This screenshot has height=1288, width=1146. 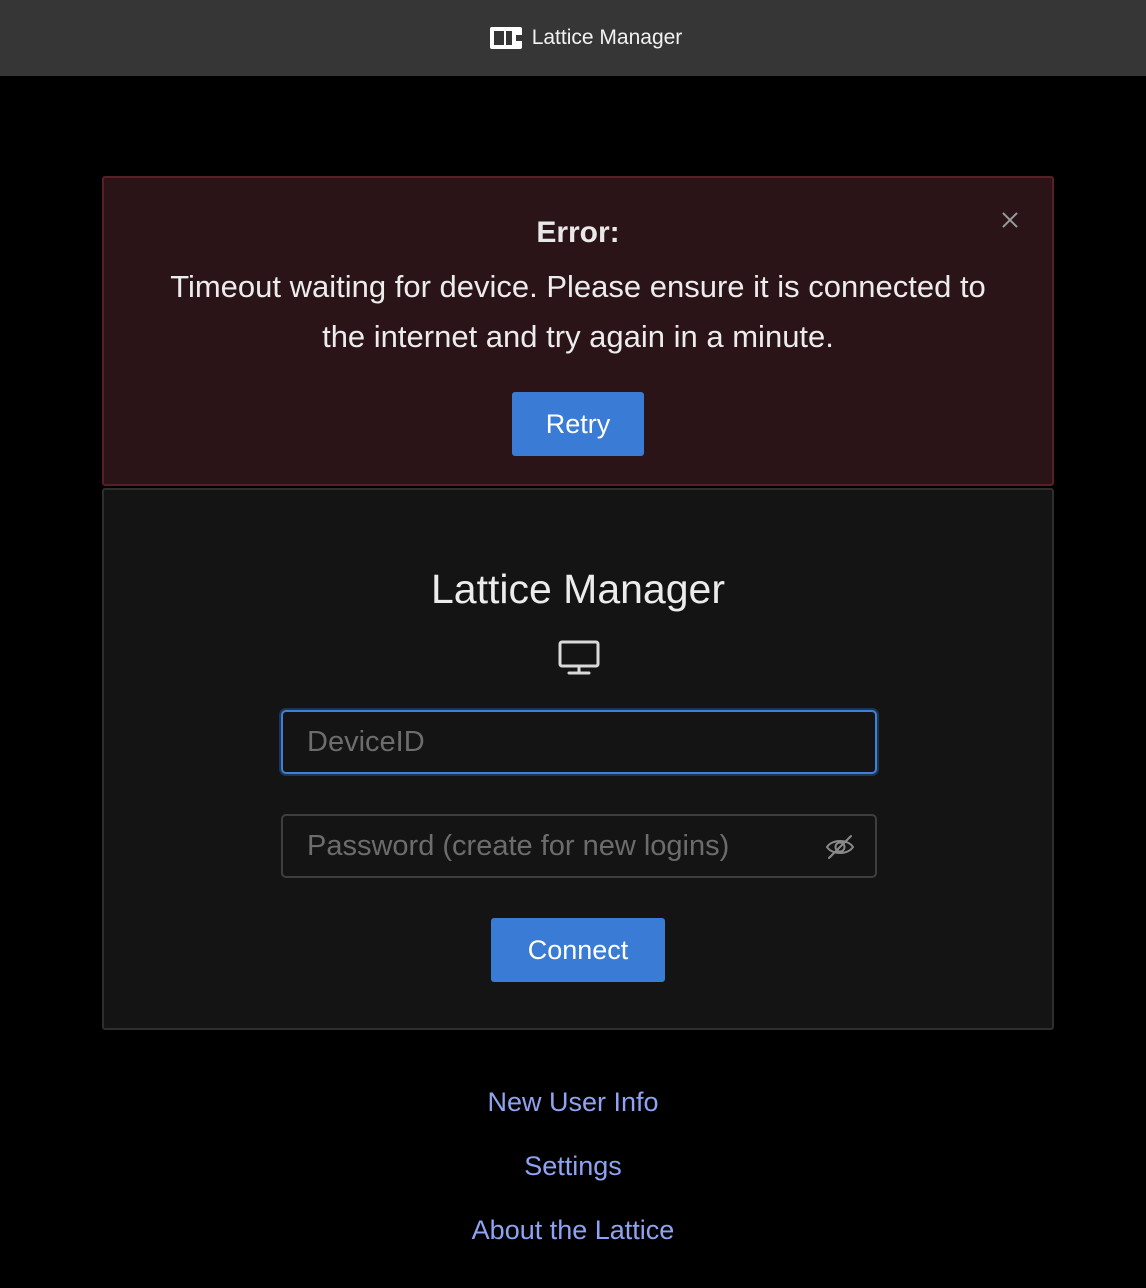 What do you see at coordinates (578, 950) in the screenshot?
I see `connect-button: Connect` at bounding box center [578, 950].